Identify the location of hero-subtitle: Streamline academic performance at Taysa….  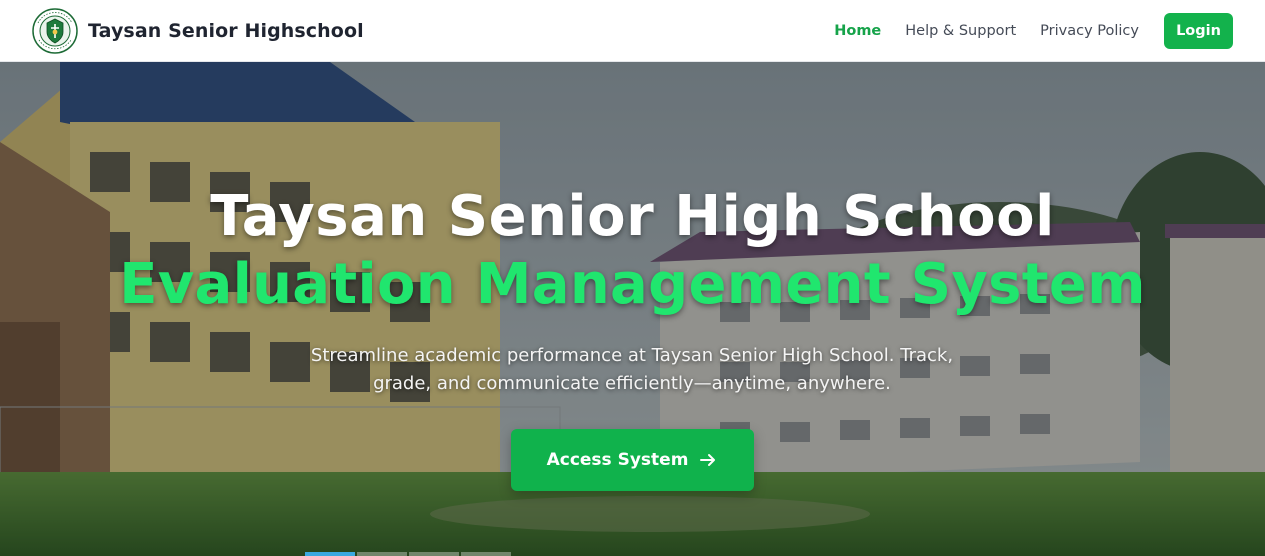
(632, 370).